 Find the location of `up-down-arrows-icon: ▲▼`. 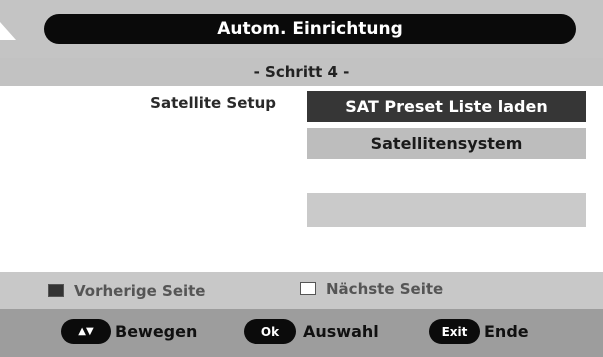

up-down-arrows-icon: ▲▼ is located at coordinates (86, 331).